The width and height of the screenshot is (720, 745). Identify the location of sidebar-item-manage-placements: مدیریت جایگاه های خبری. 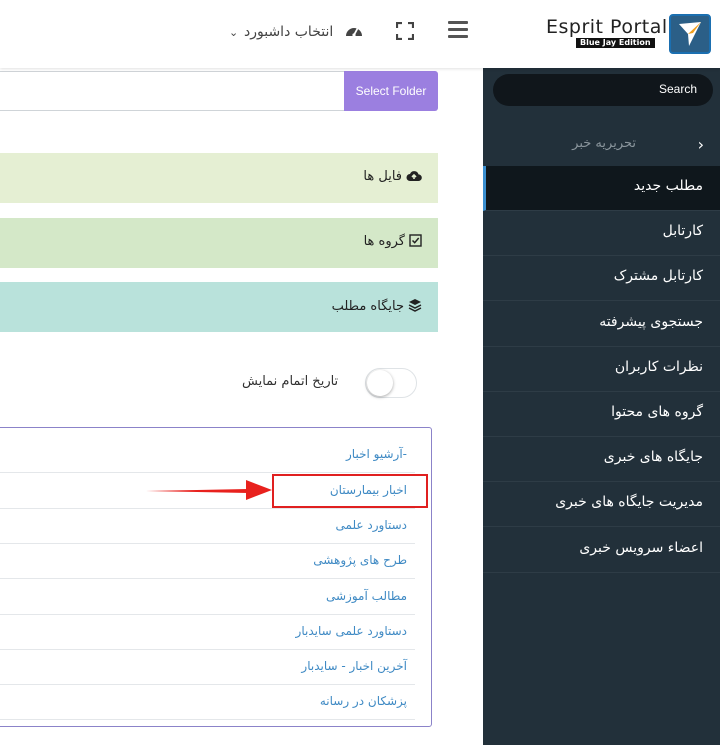
(601, 504).